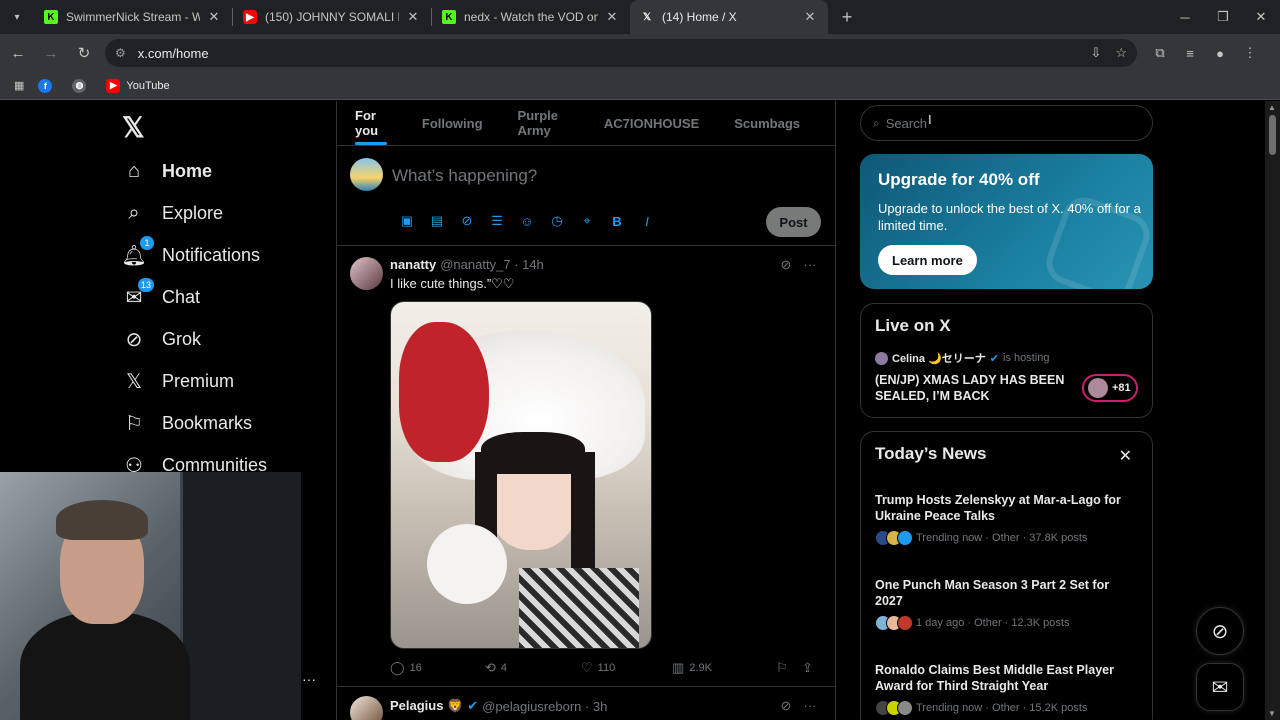 The image size is (1280, 720). I want to click on tweet-handle: @pelagiusreborn · 3h, so click(544, 706).